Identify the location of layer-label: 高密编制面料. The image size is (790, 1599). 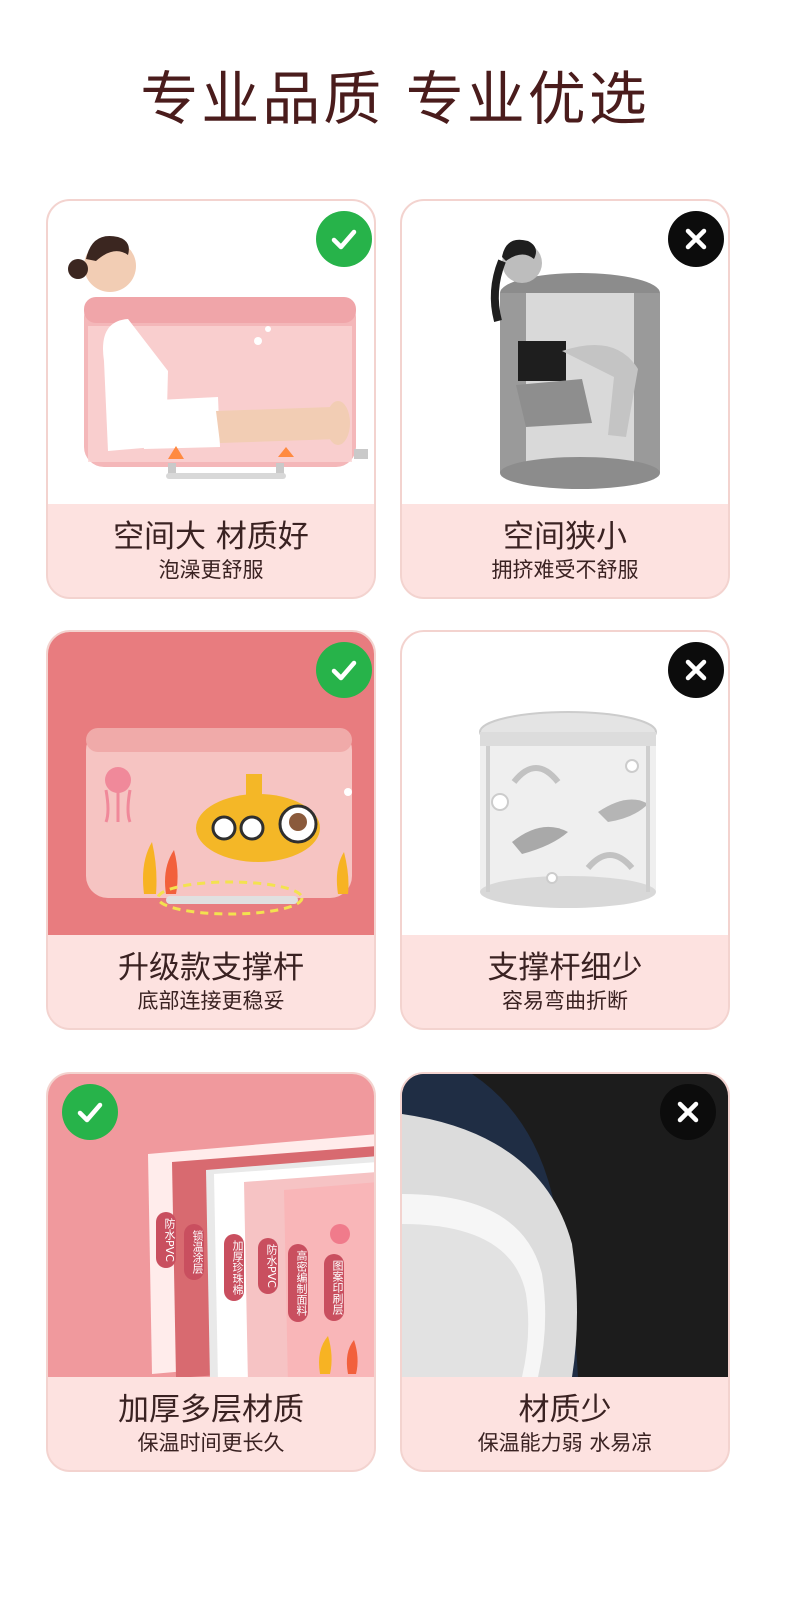
(298, 1283).